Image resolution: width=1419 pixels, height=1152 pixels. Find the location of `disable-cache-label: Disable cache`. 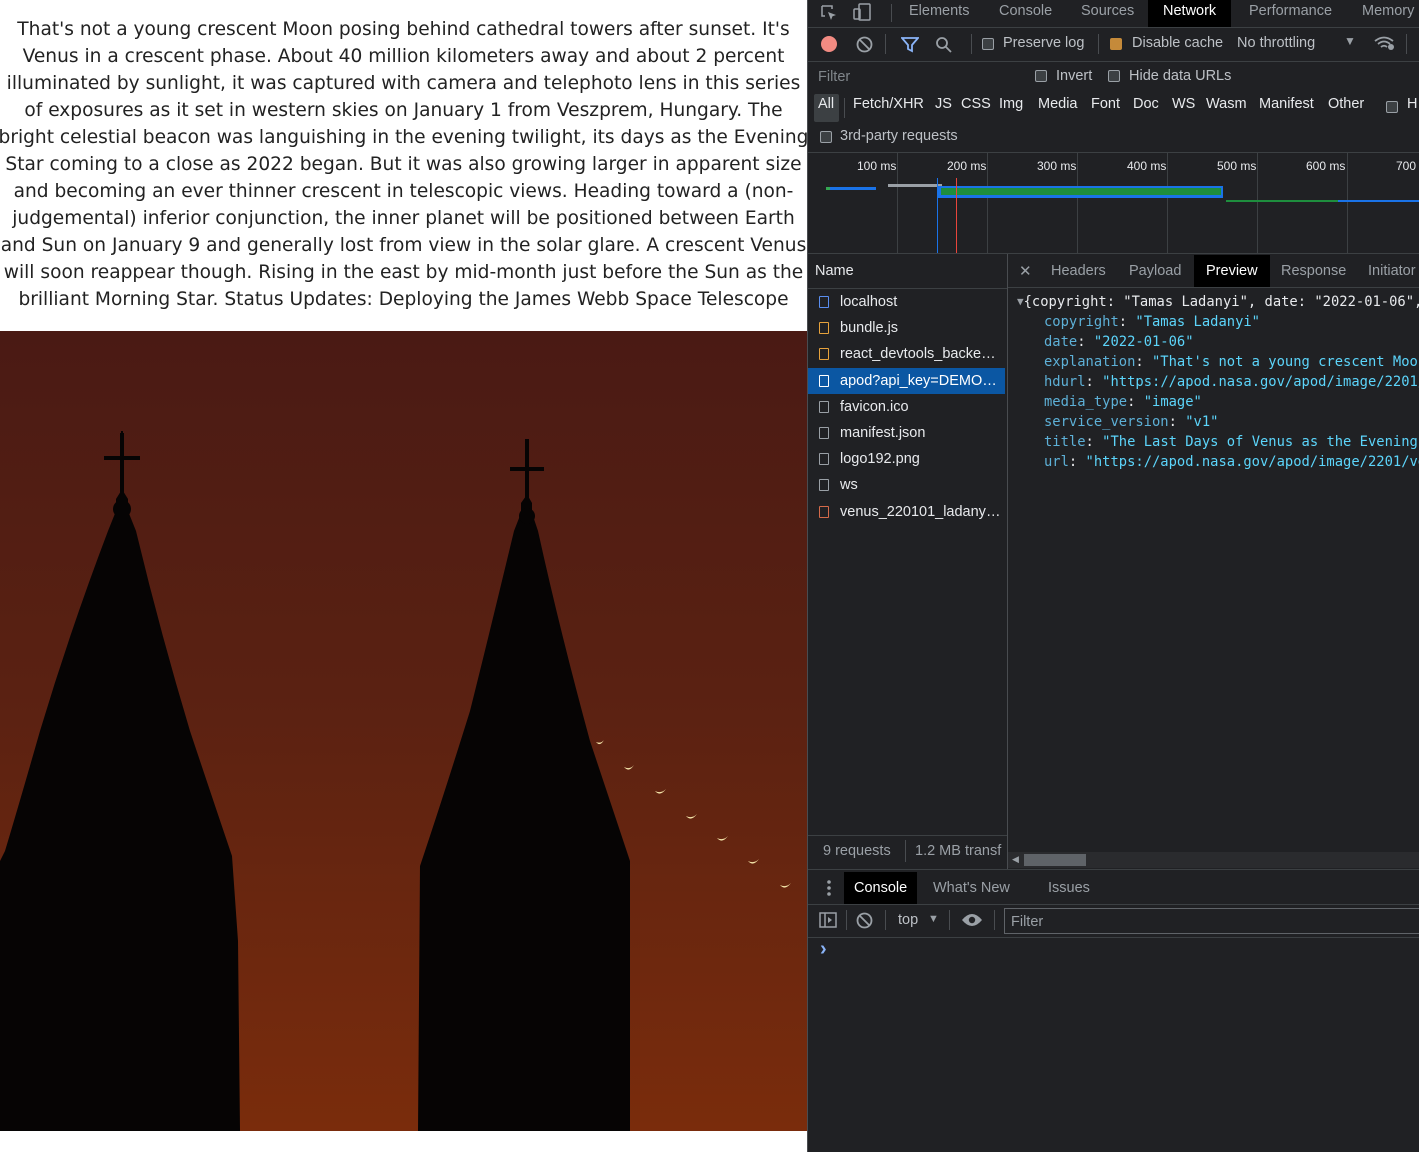

disable-cache-label: Disable cache is located at coordinates (1178, 43).